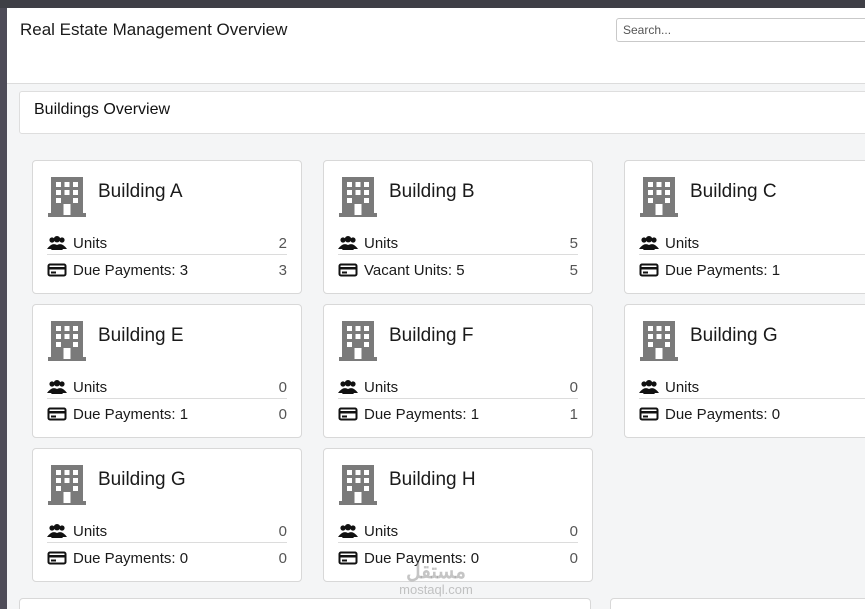 This screenshot has height=609, width=865. Describe the element at coordinates (436, 572) in the screenshot. I see `watermark-arabic: مستقل` at that location.